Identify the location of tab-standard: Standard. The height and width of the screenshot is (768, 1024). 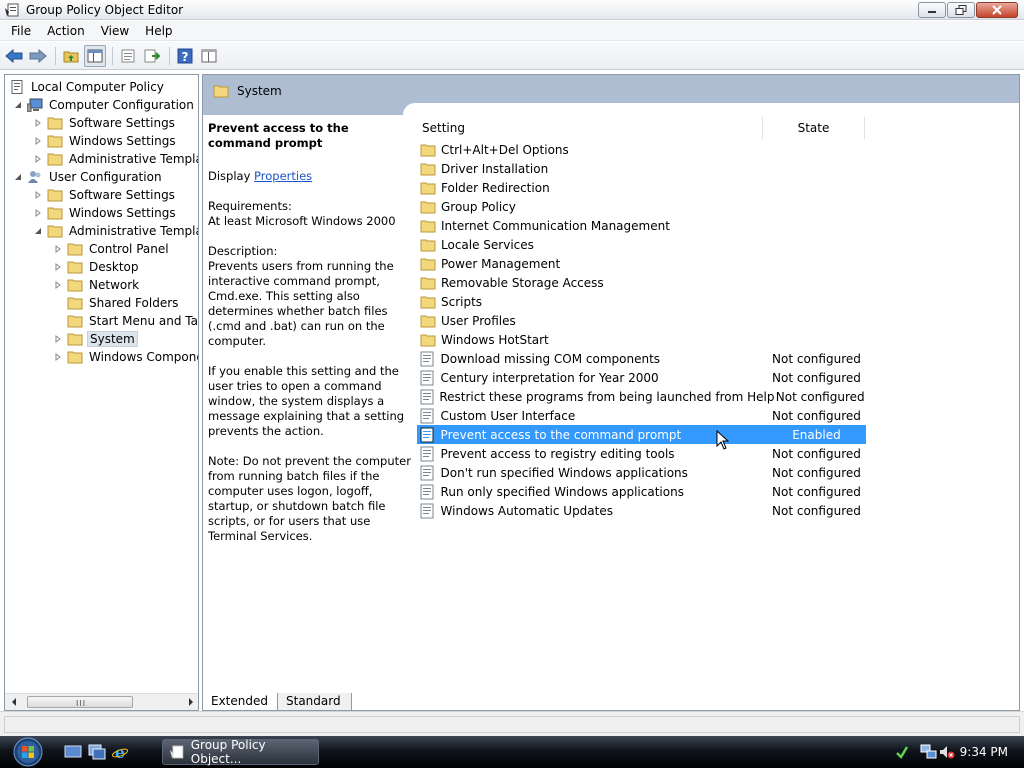
(314, 702).